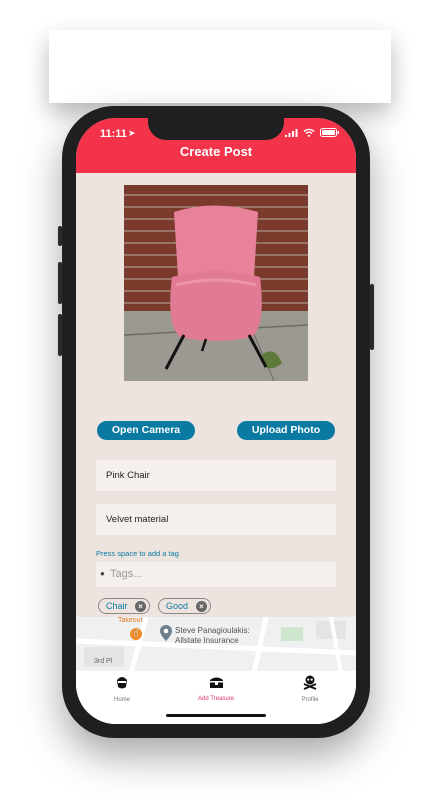 This screenshot has width=432, height=812. I want to click on title-field: Pink Chair, so click(216, 475).